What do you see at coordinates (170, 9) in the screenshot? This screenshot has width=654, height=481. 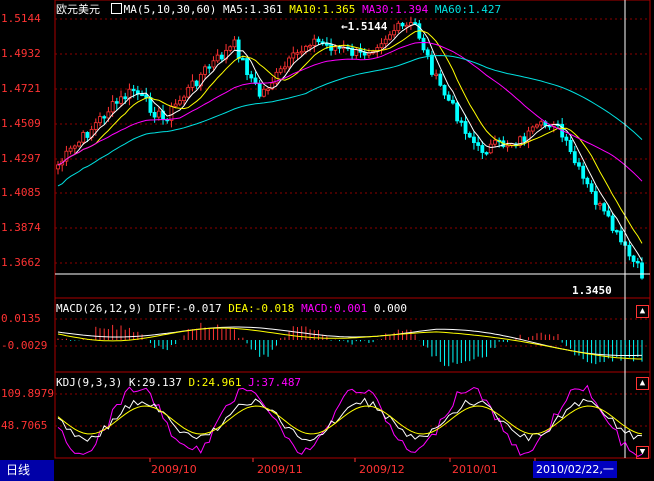 I see `ma-label: MA(5,10,30,60)` at bounding box center [170, 9].